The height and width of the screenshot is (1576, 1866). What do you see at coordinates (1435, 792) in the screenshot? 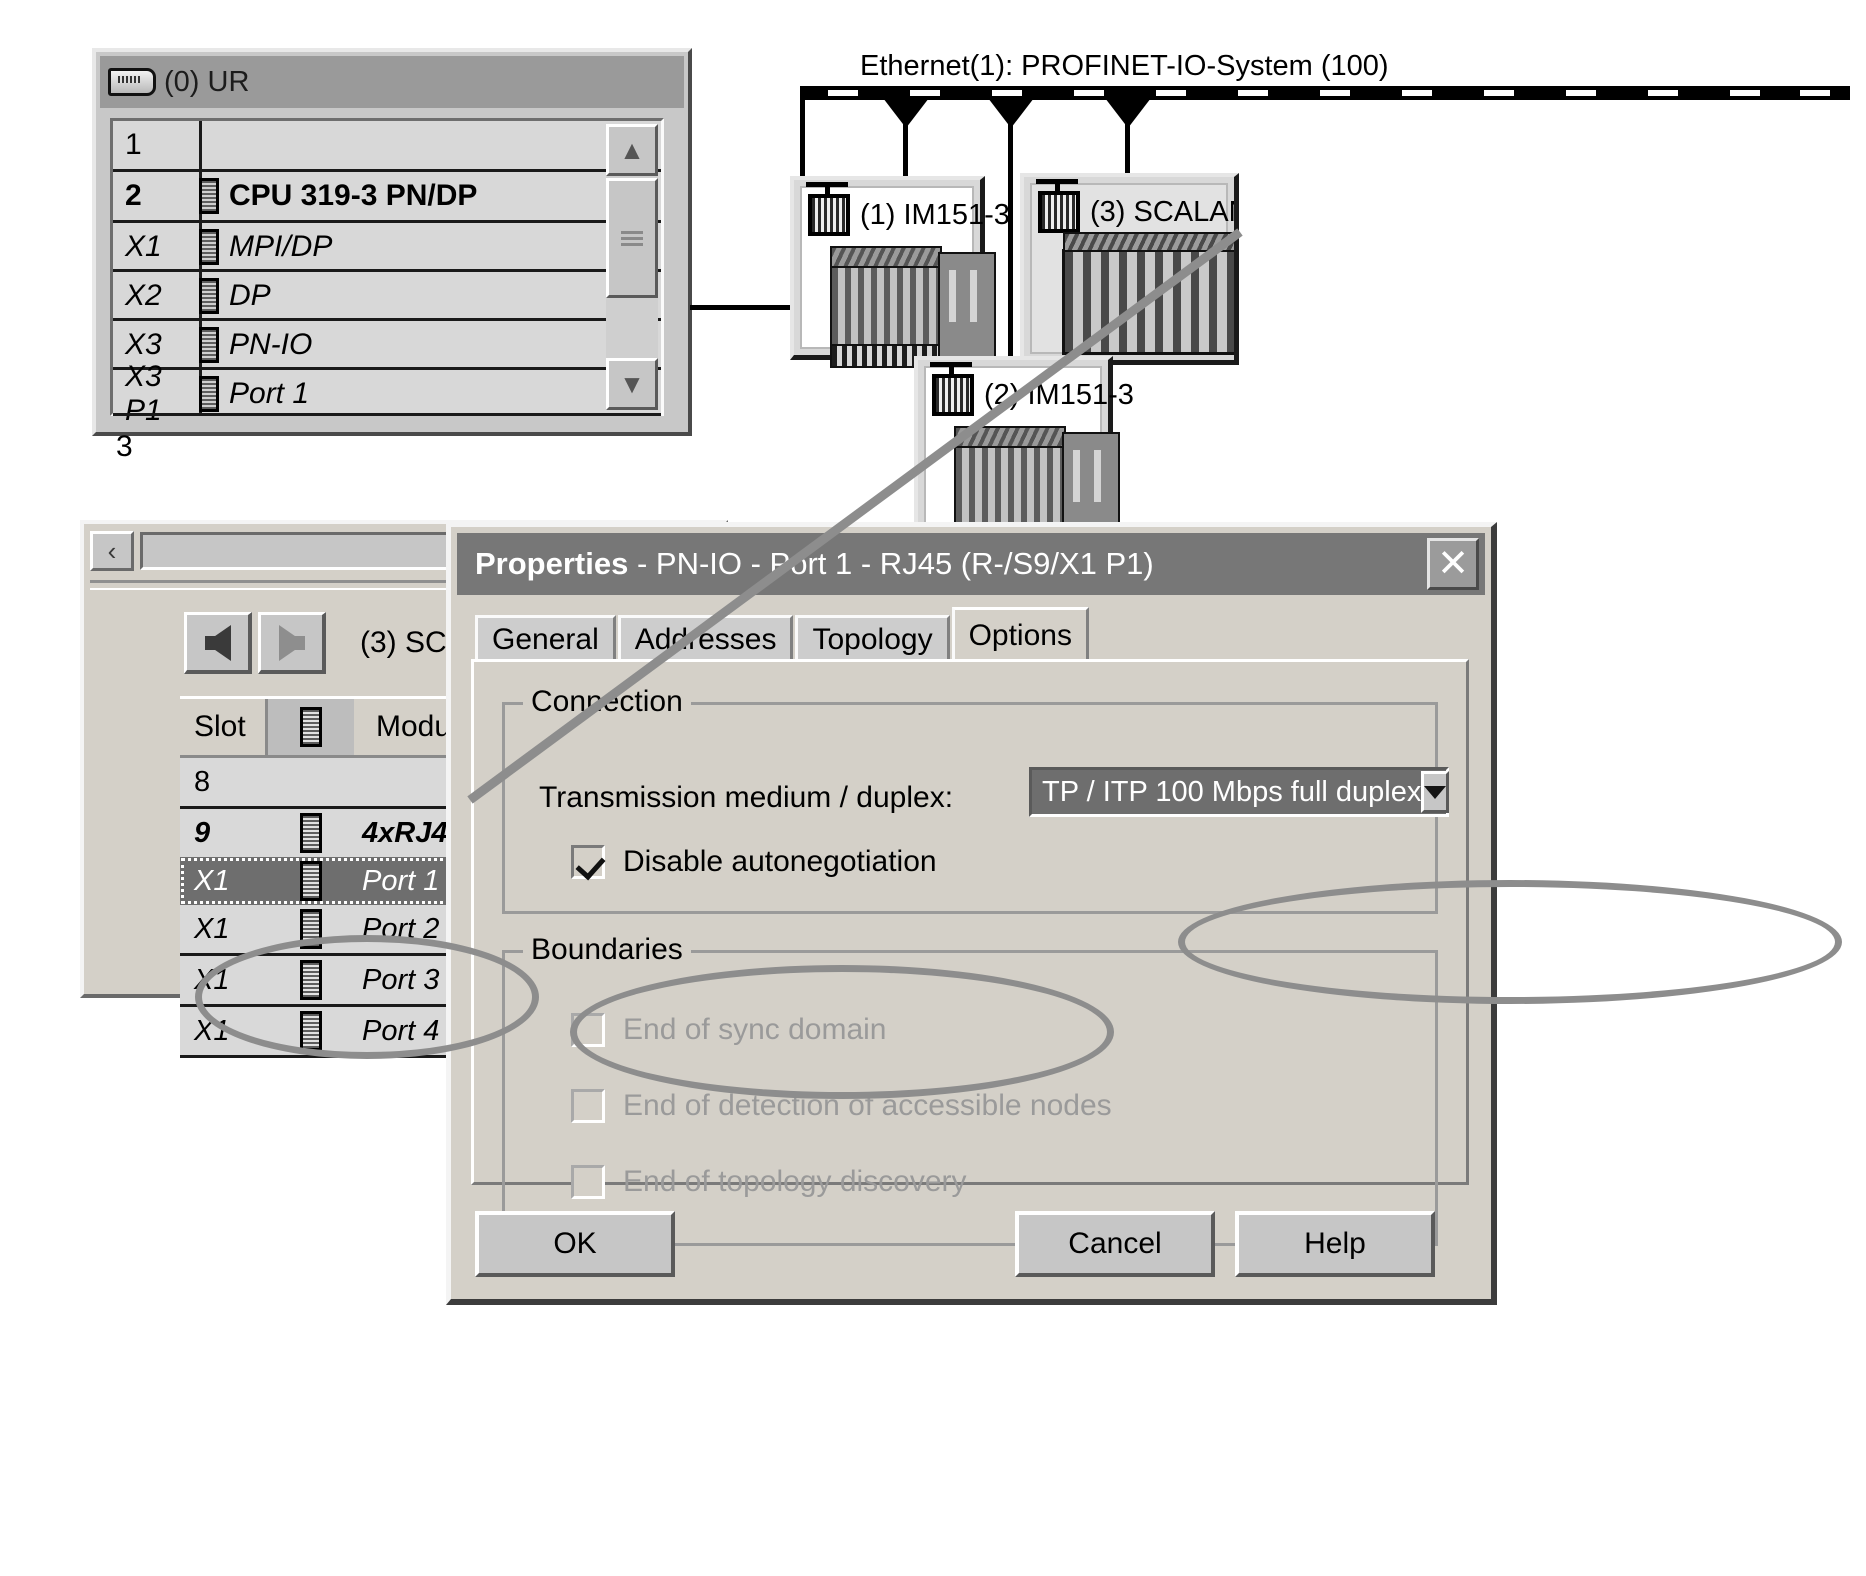
I see `chevron-down-icon` at bounding box center [1435, 792].